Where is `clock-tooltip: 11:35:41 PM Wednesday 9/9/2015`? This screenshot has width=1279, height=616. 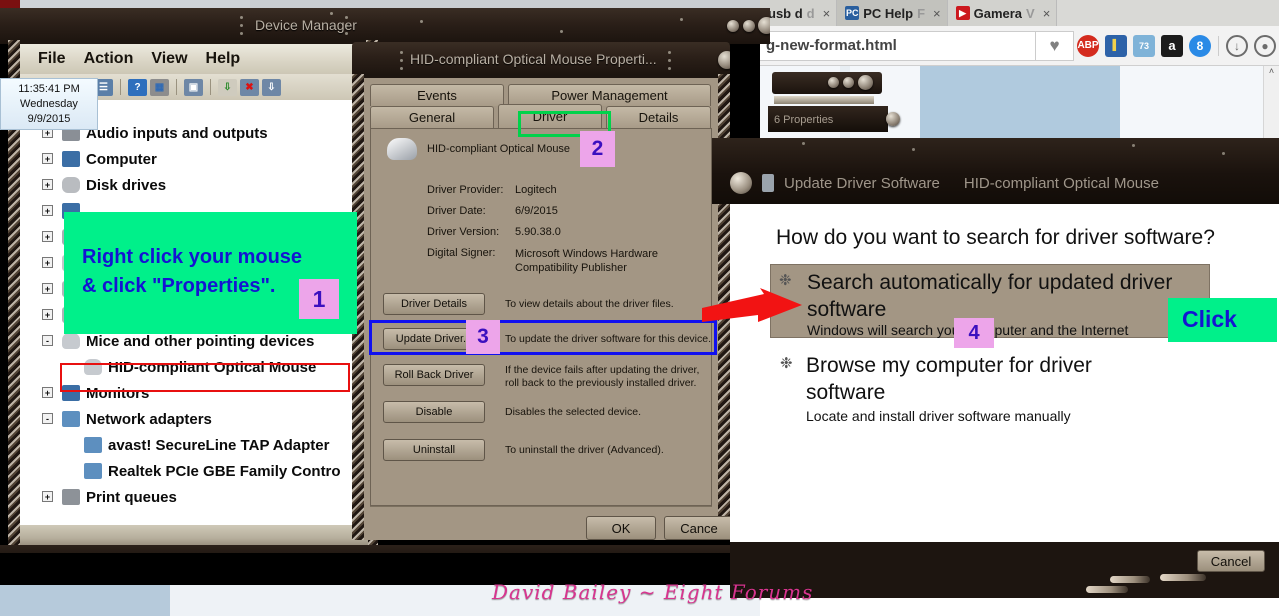 clock-tooltip: 11:35:41 PM Wednesday 9/9/2015 is located at coordinates (49, 104).